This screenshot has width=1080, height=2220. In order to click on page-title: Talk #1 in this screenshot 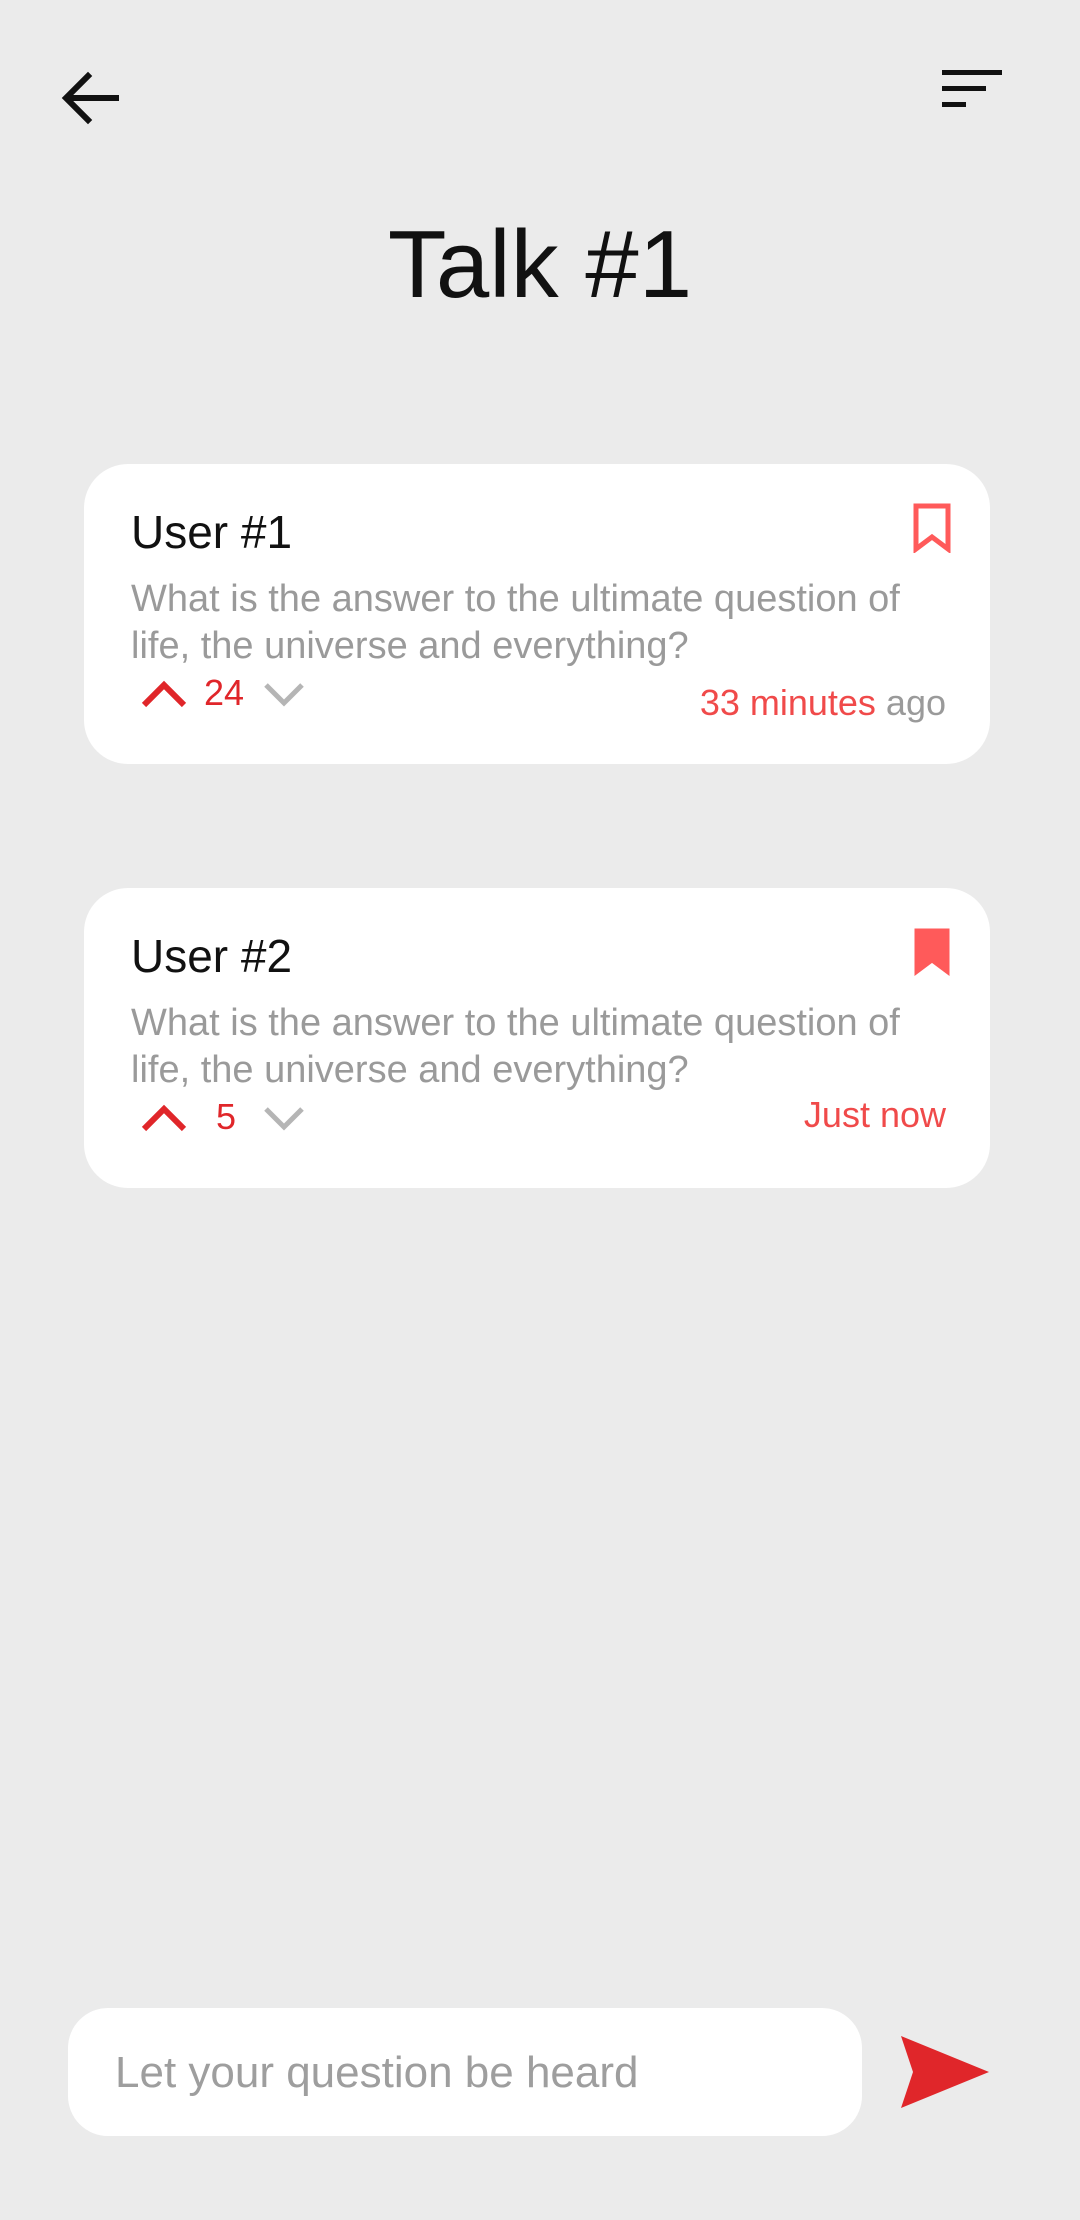, I will do `click(540, 264)`.